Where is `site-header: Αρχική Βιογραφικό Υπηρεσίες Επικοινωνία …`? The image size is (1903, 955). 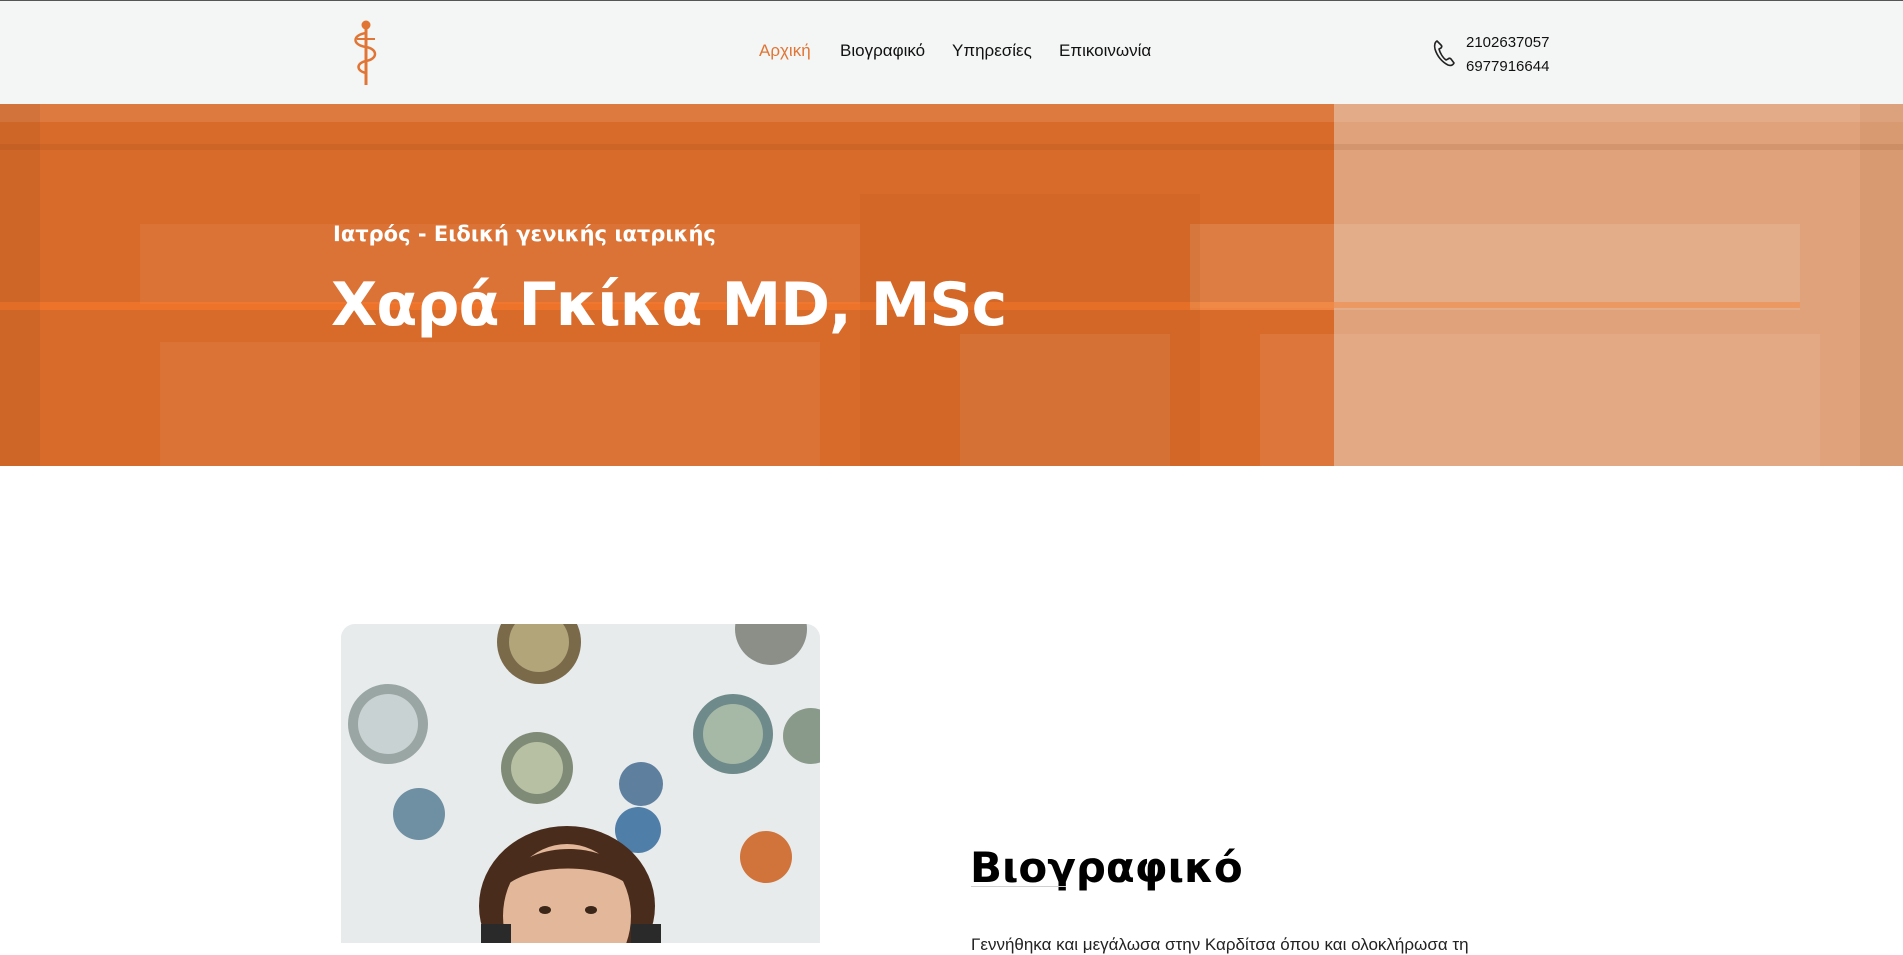 site-header: Αρχική Βιογραφικό Υπηρεσίες Επικοινωνία … is located at coordinates (951, 52).